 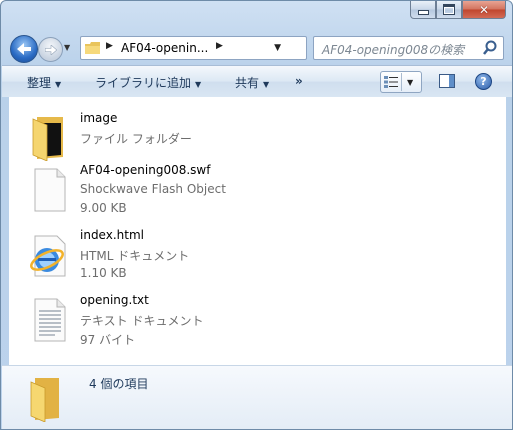 I want to click on help-button: ?, so click(x=483, y=81).